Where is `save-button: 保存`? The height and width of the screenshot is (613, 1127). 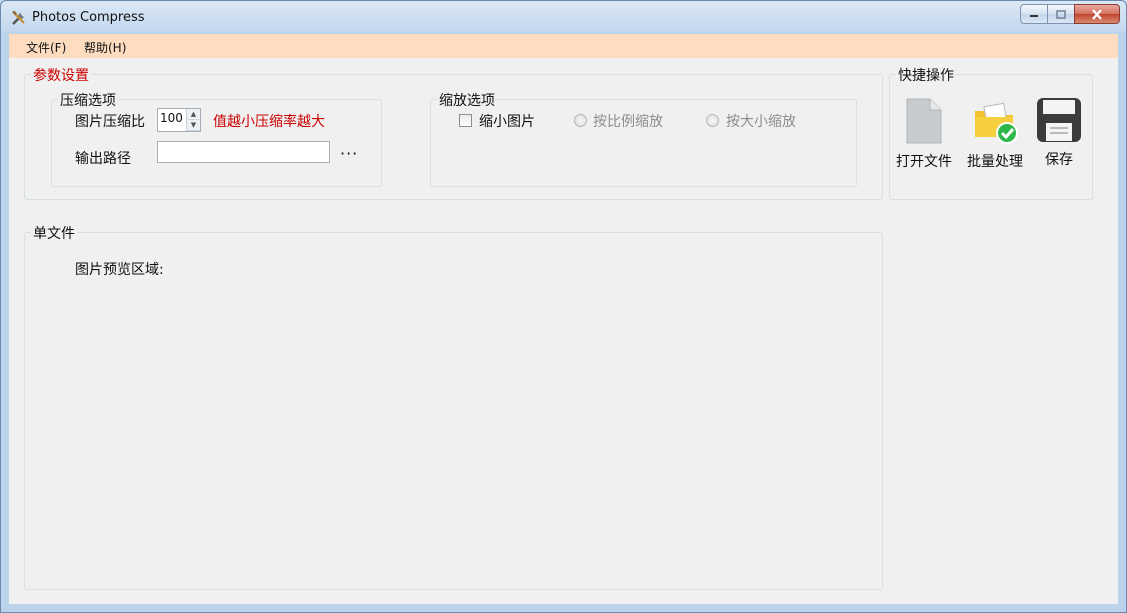
save-button: 保存 is located at coordinates (1059, 133).